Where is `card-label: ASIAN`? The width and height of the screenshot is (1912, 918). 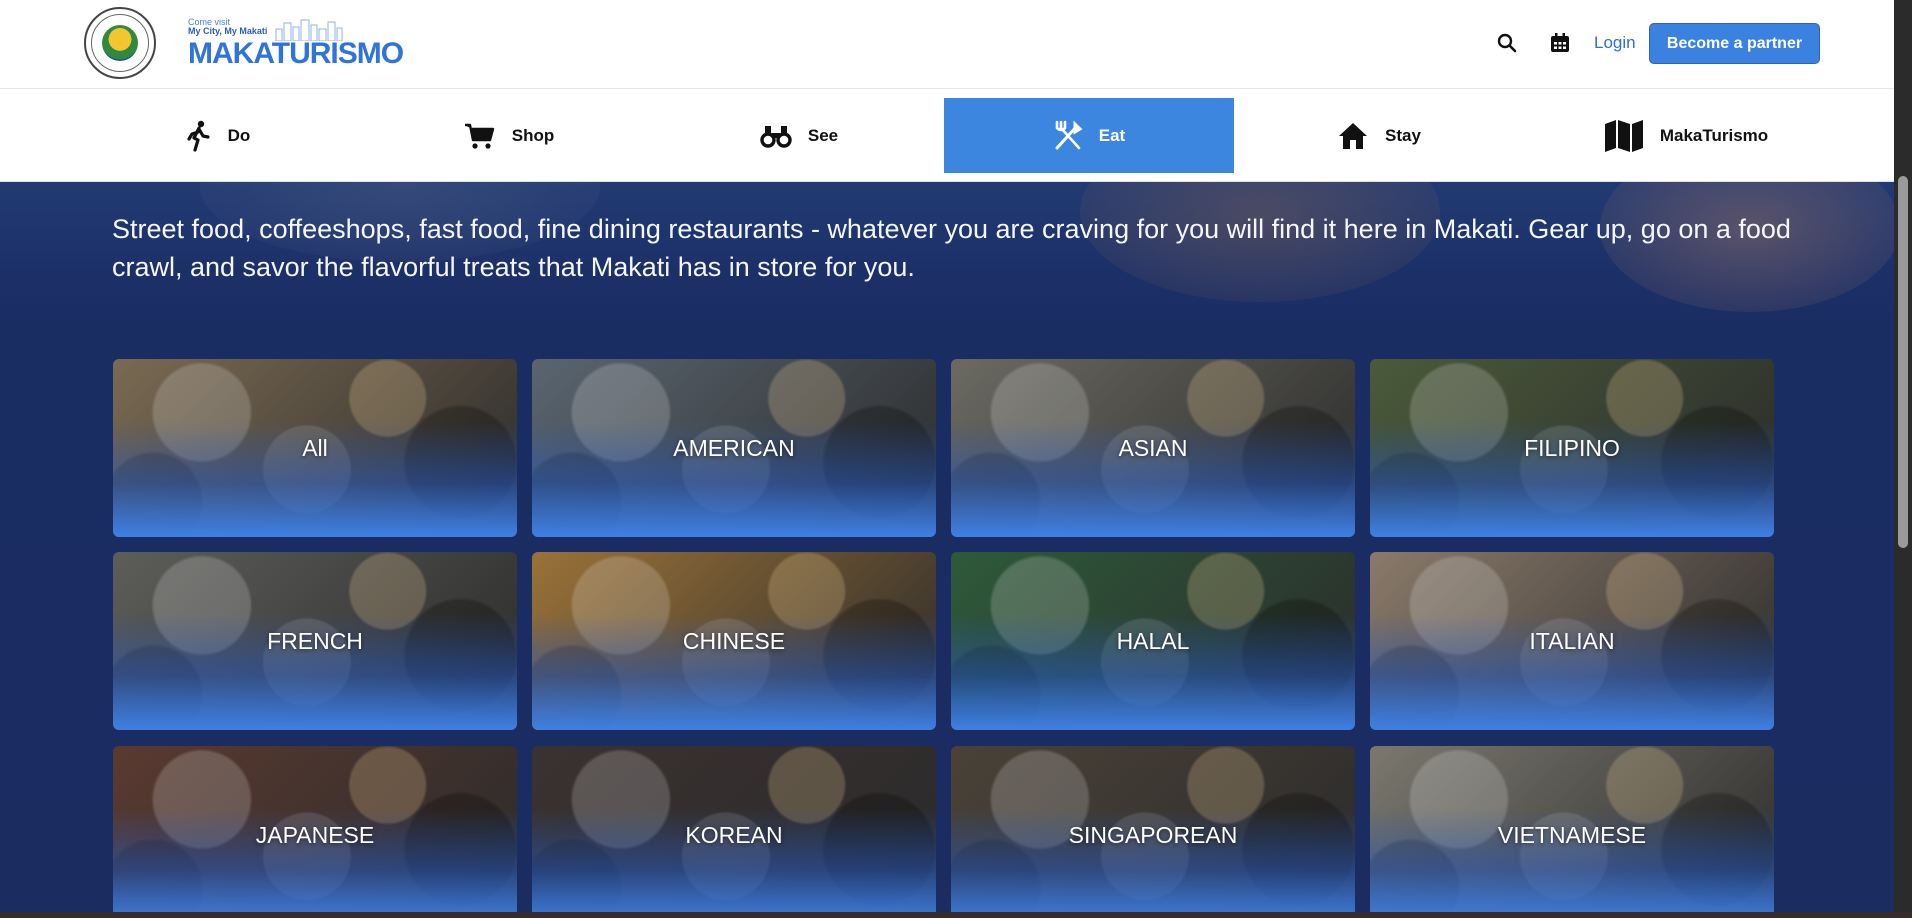
card-label: ASIAN is located at coordinates (1153, 447).